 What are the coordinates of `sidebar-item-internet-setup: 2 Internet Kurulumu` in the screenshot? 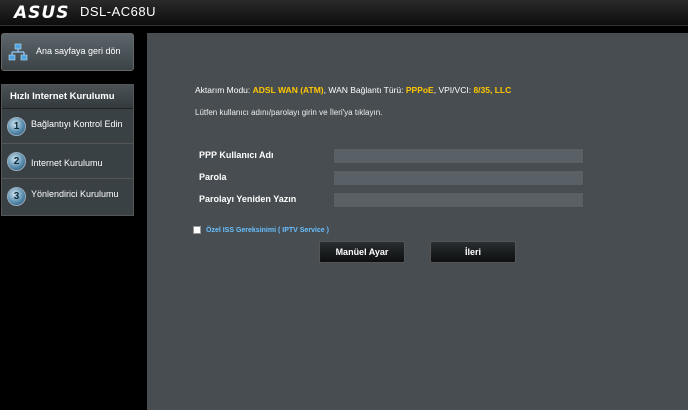 It's located at (67, 161).